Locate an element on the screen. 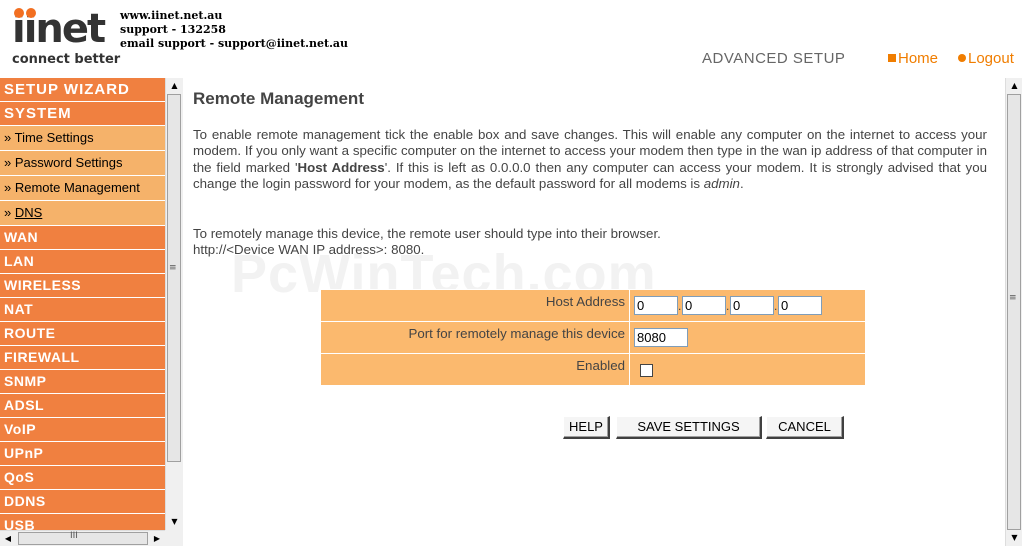  left-vertical-scrollbar: ▲ ≡ ▼ is located at coordinates (174, 304).